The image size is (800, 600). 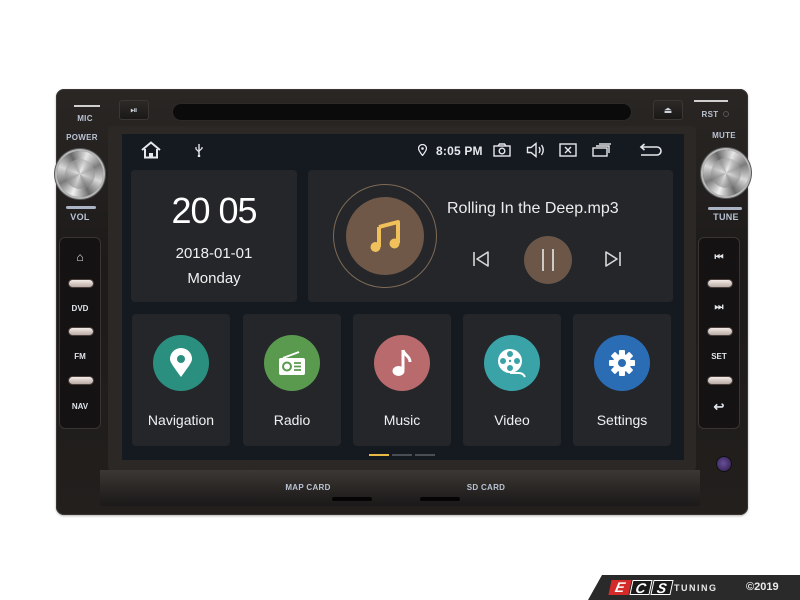 I want to click on back-hard-button: ↩, so click(x=719, y=407).